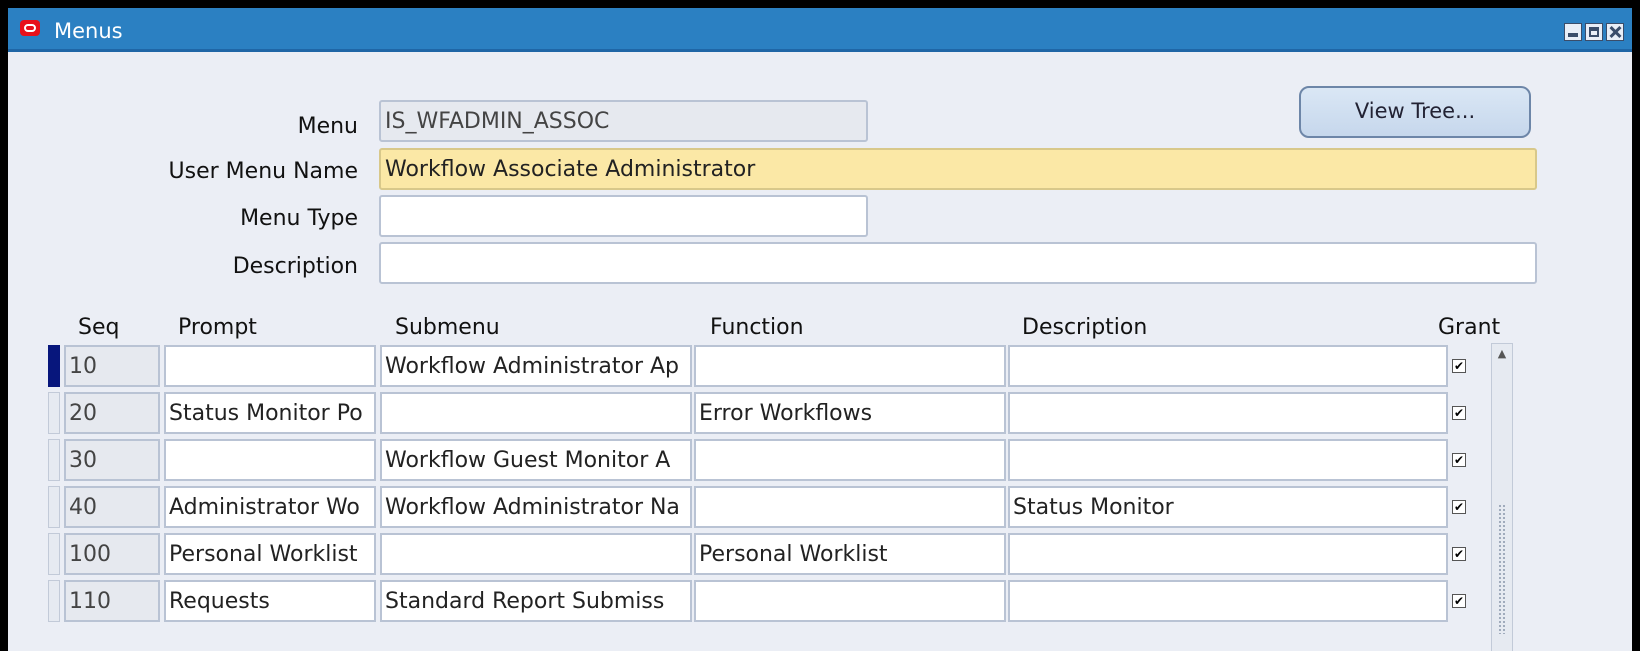  What do you see at coordinates (1502, 354) in the screenshot?
I see `scroll-up-arrow-icon: ▲` at bounding box center [1502, 354].